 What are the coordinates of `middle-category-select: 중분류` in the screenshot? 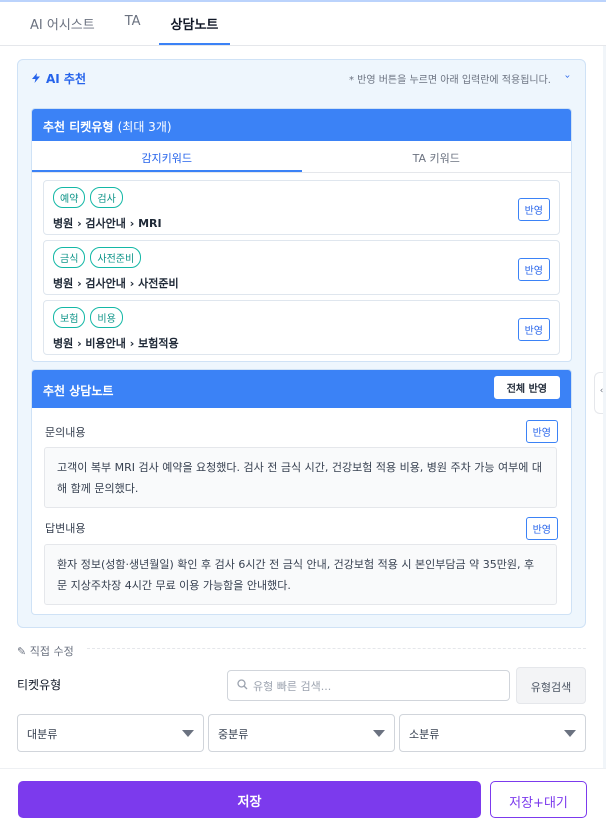 It's located at (301, 733).